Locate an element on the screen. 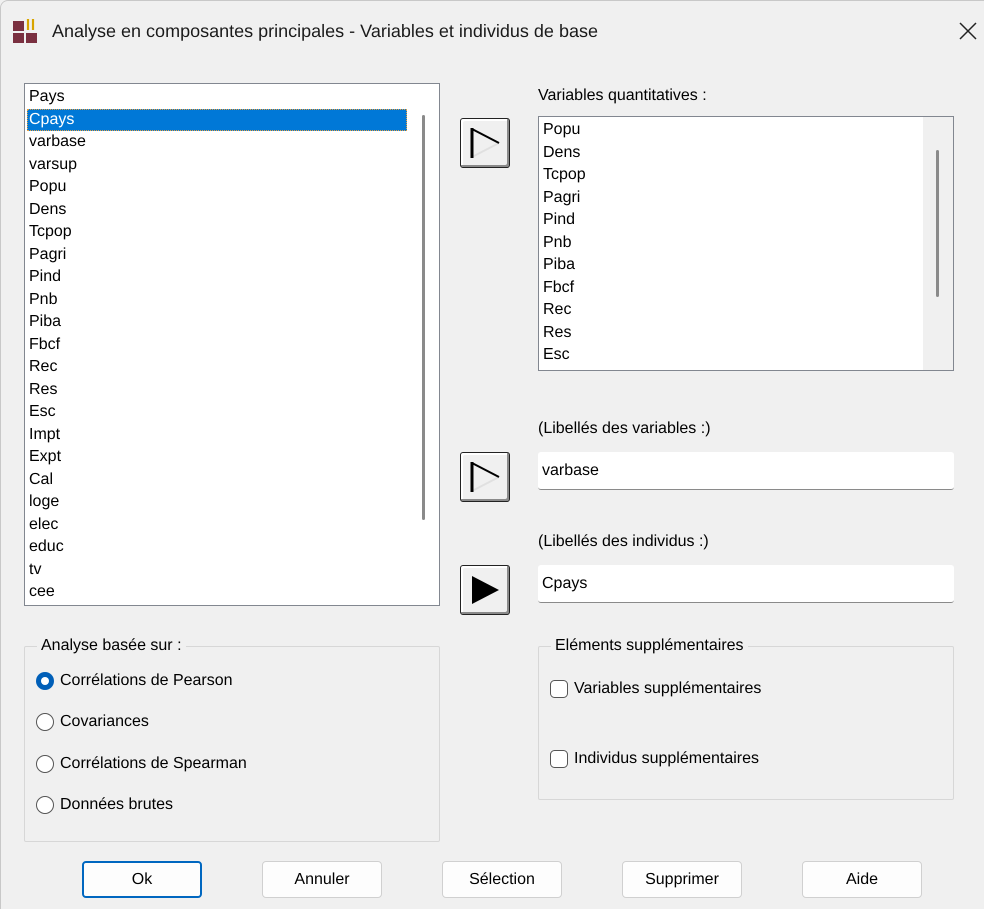 This screenshot has width=984, height=909. list-item: Cal is located at coordinates (217, 479).